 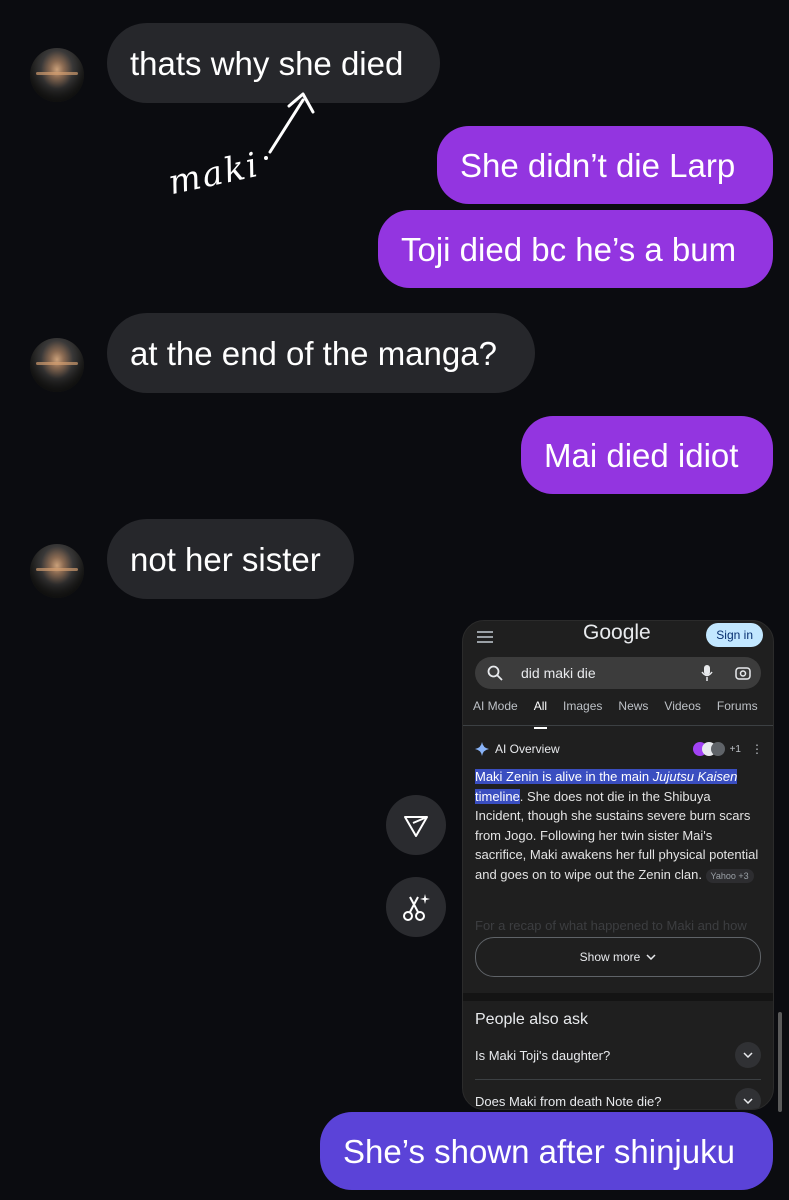 I want to click on scrollbar, so click(x=780, y=1062).